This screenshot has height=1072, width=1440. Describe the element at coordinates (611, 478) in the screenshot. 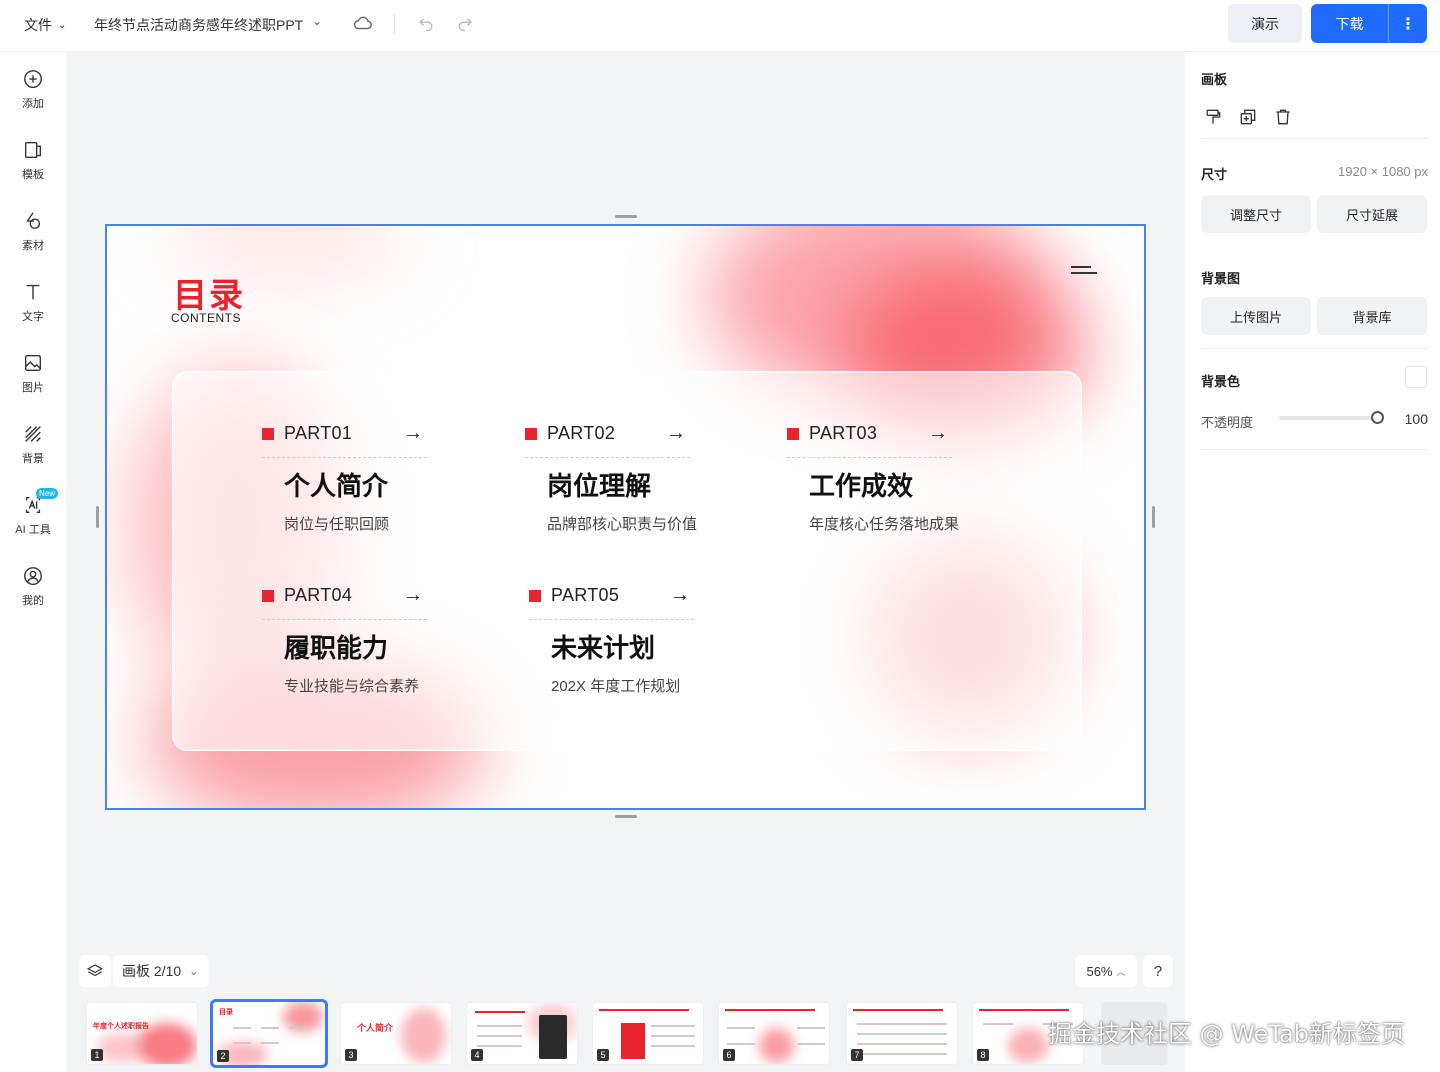

I see `part-item: PART02 → 岗位理解 品牌部核心职责与价值` at that location.